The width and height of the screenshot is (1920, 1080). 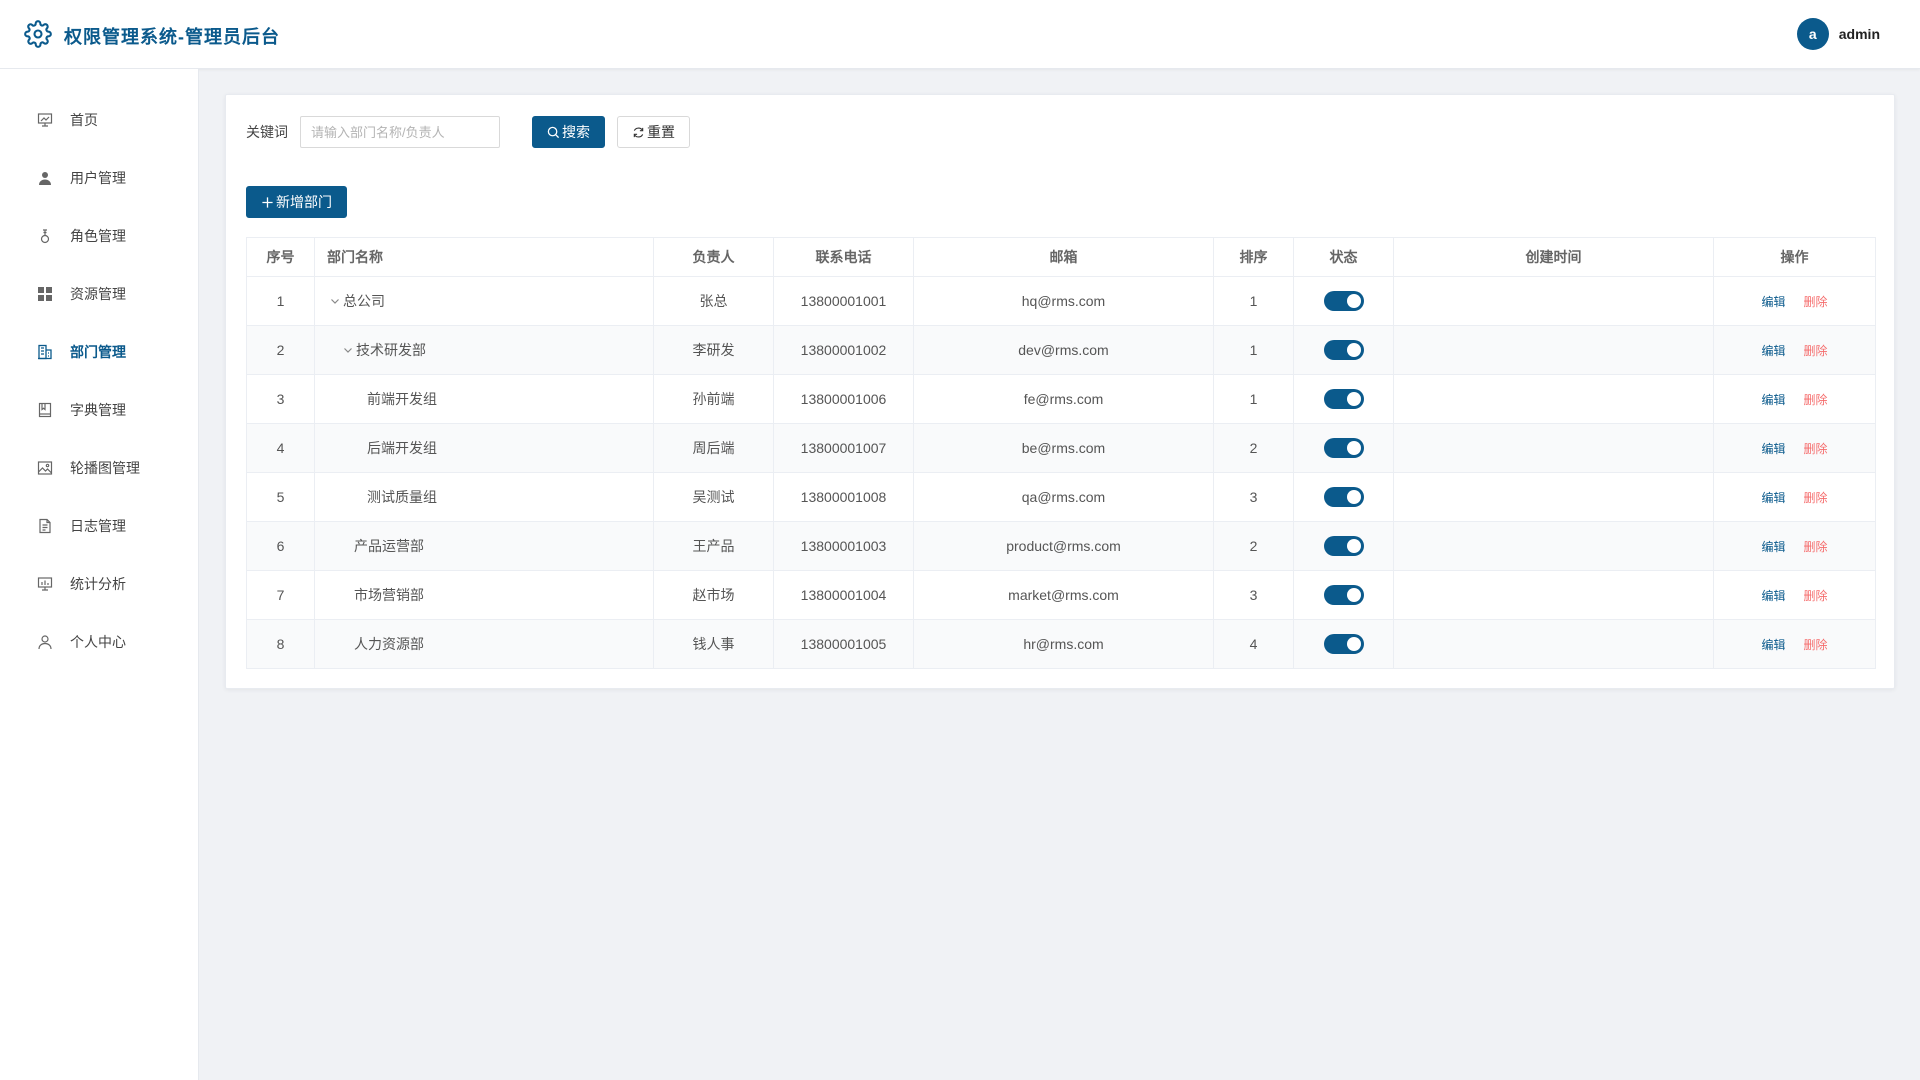 What do you see at coordinates (172, 36) in the screenshot?
I see `app-title: 权限管理系统-管理员后台` at bounding box center [172, 36].